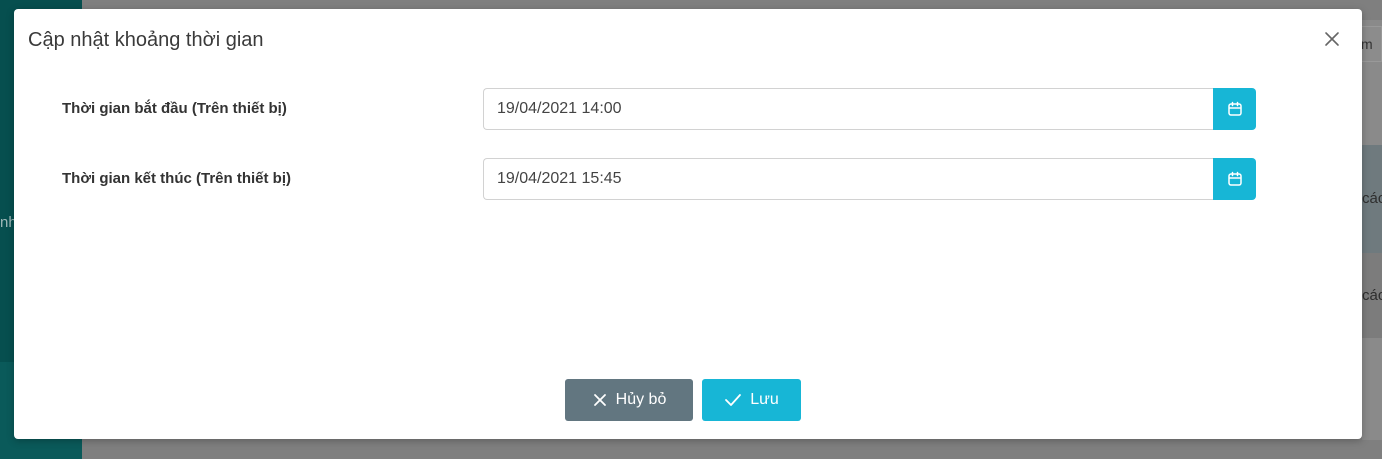 The image size is (1382, 459). What do you see at coordinates (174, 108) in the screenshot?
I see `start-time-label: Thời gian bắt đầu (Trên thiết bị)` at bounding box center [174, 108].